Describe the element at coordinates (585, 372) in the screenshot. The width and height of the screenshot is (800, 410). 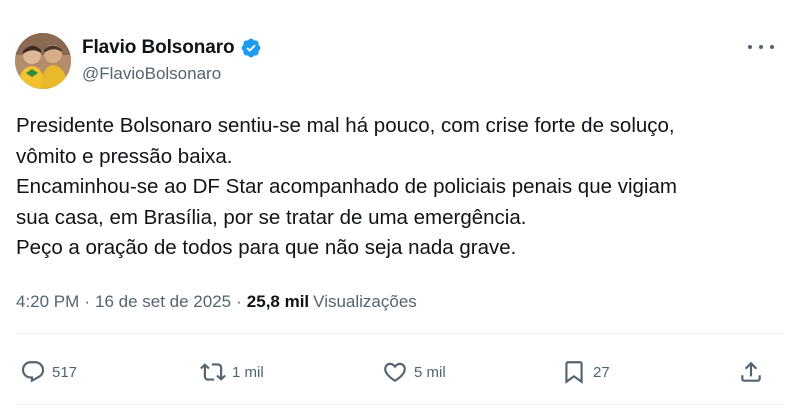
I see `bookmark-button: 27` at that location.